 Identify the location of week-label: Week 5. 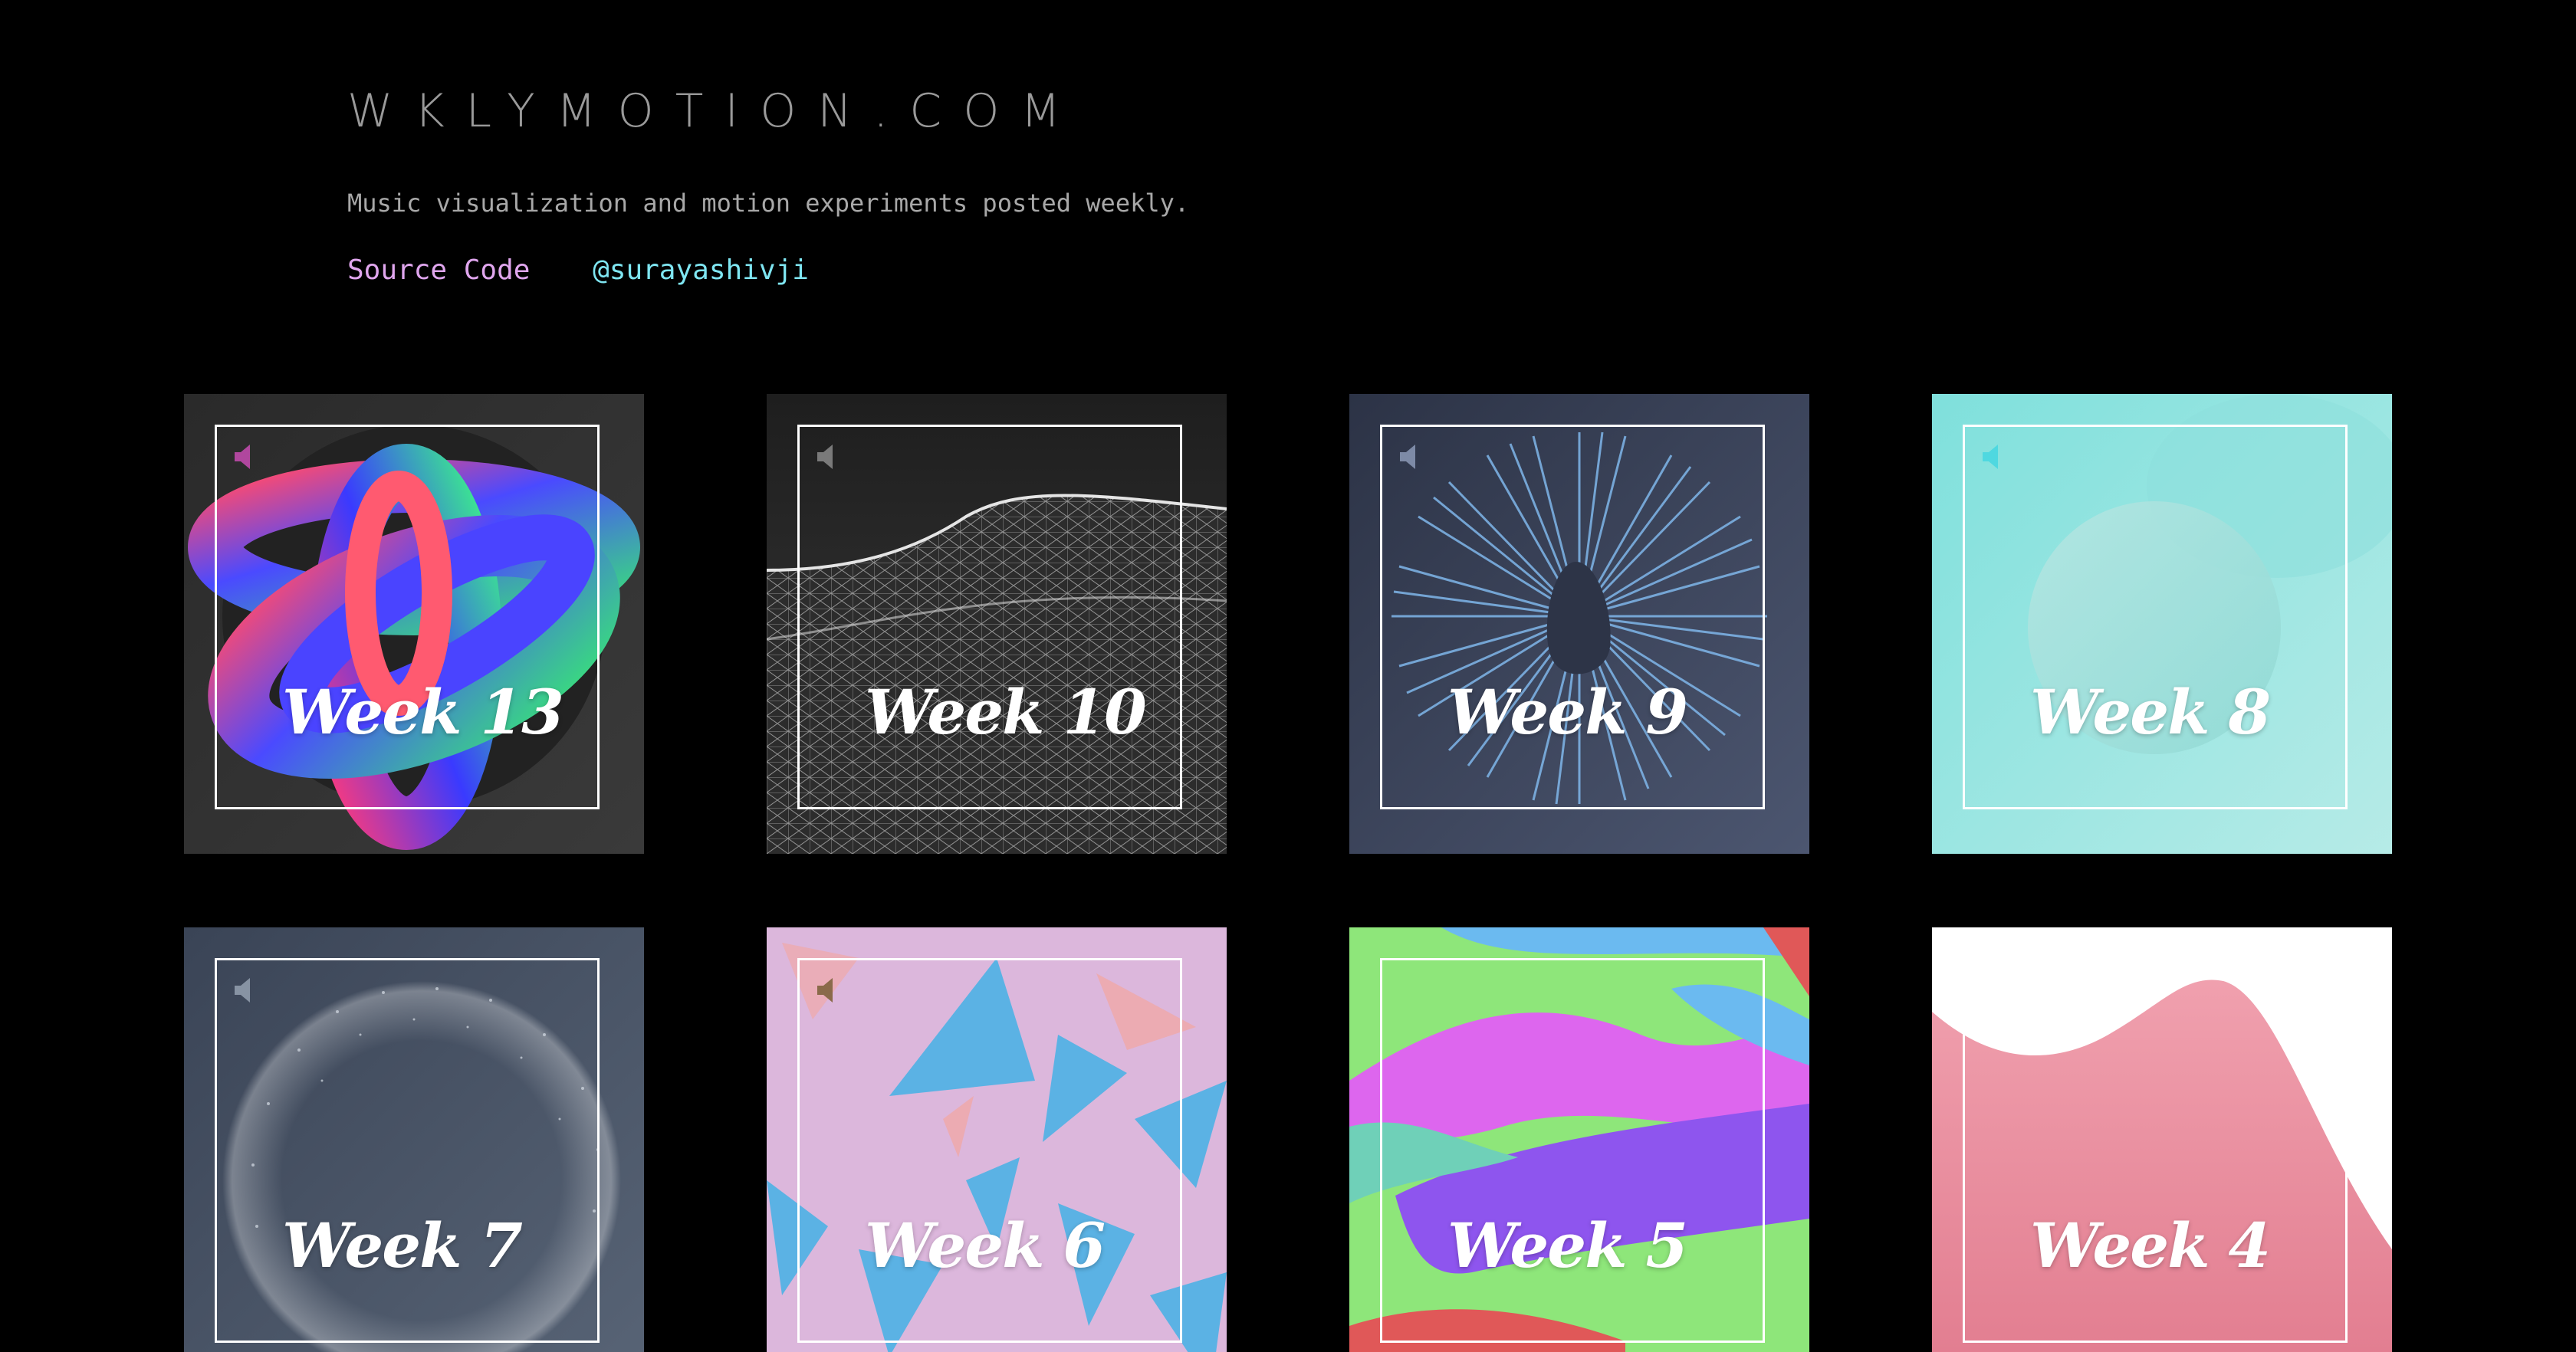
(1568, 1245).